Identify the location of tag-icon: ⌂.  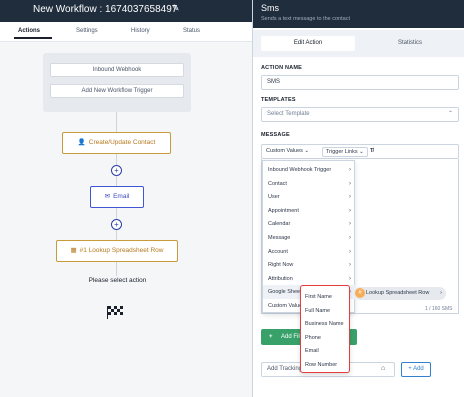
(383, 368).